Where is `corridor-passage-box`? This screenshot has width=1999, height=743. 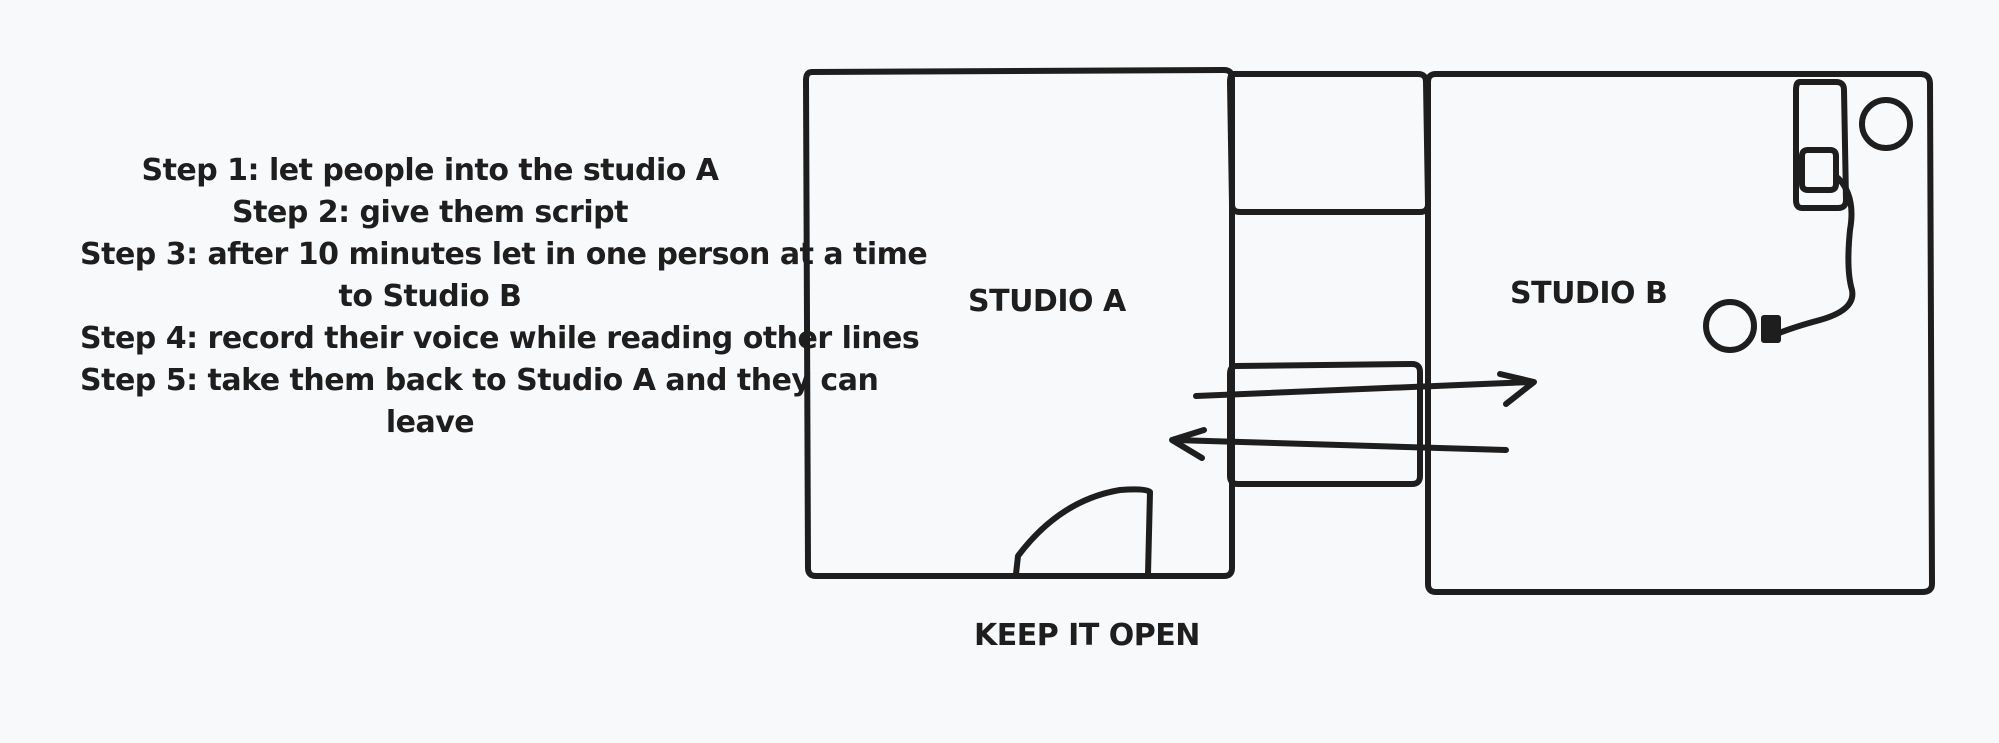 corridor-passage-box is located at coordinates (1325, 424).